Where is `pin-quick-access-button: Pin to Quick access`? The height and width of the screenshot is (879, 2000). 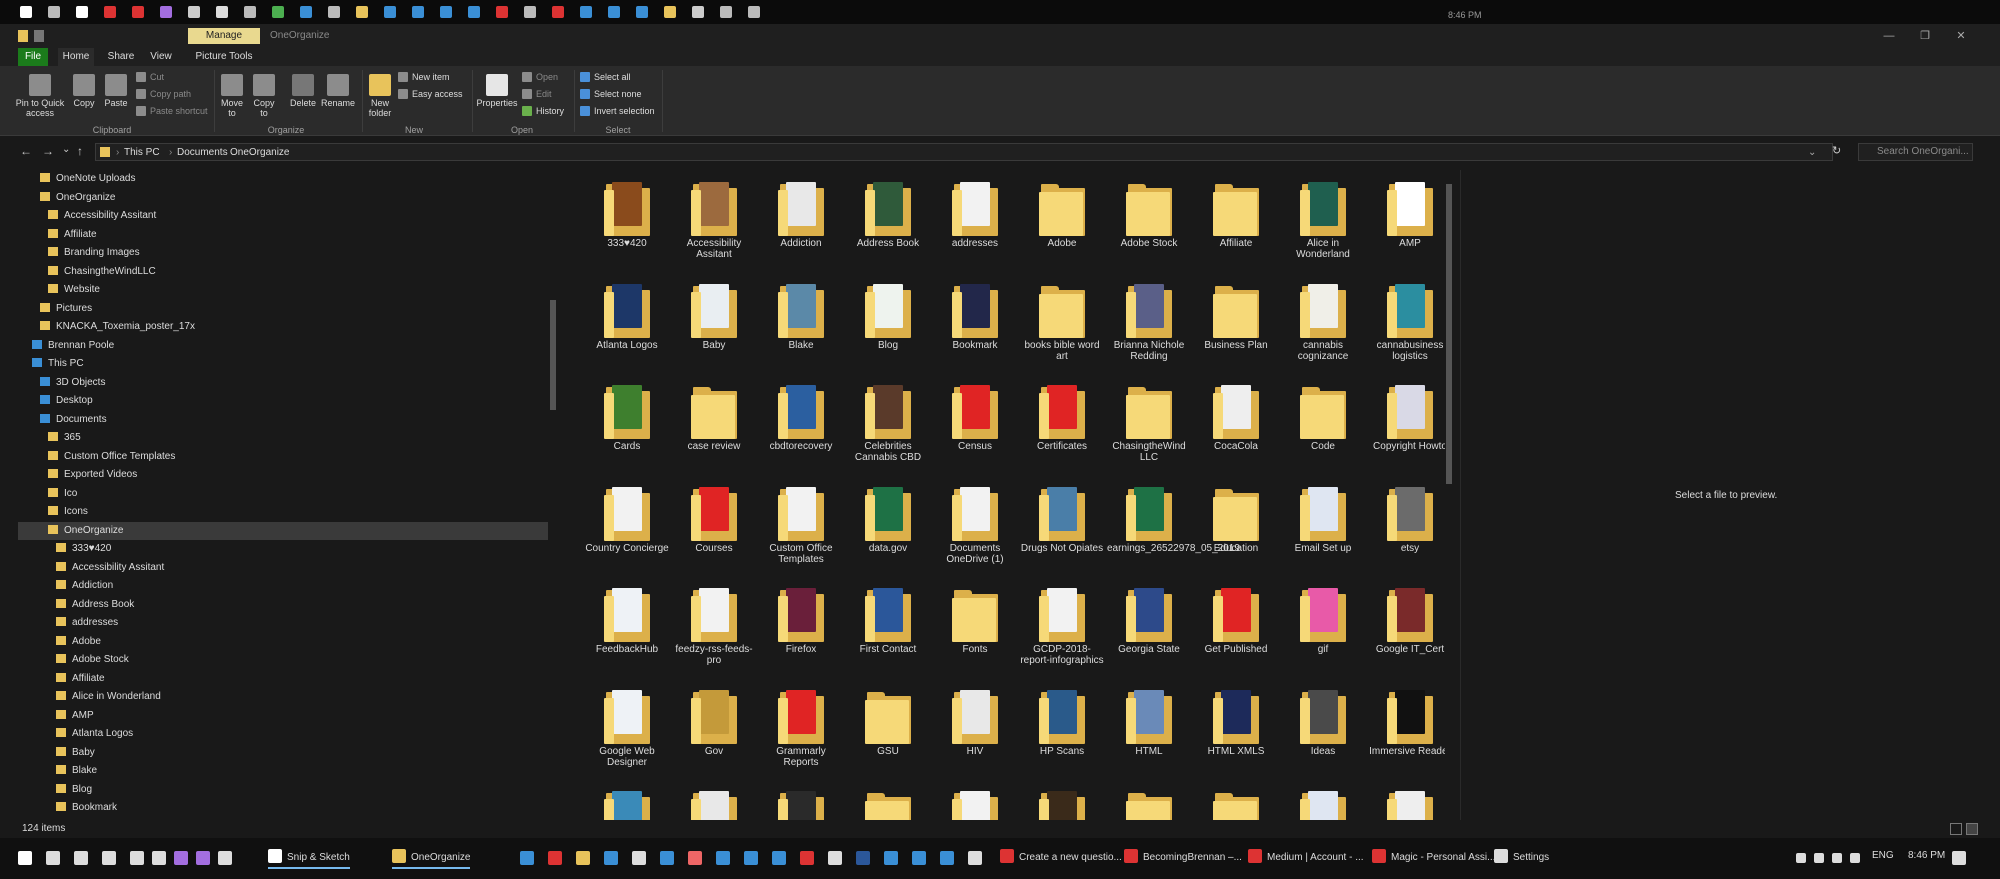
pin-quick-access-button: Pin to Quick access is located at coordinates (40, 96).